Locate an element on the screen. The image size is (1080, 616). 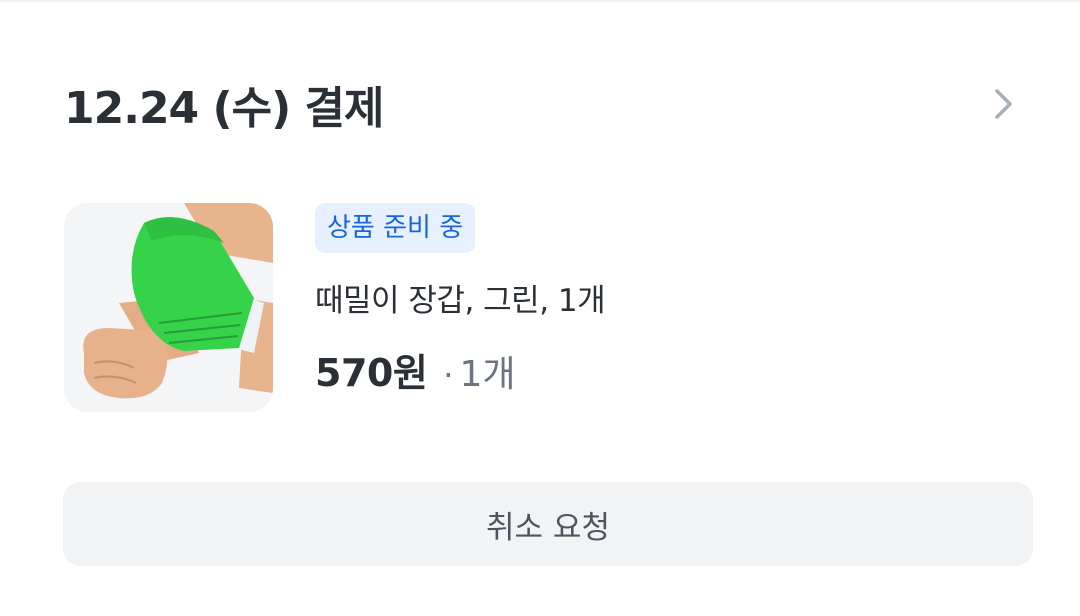
status-badge: 상품 준비 중 is located at coordinates (395, 228).